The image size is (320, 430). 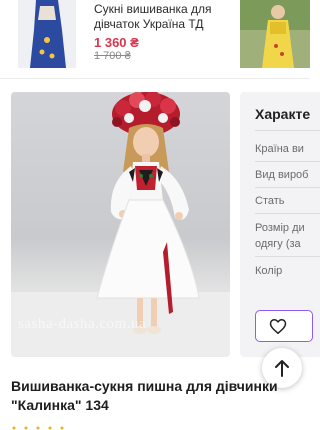 I want to click on related-product-image-right, so click(x=275, y=34).